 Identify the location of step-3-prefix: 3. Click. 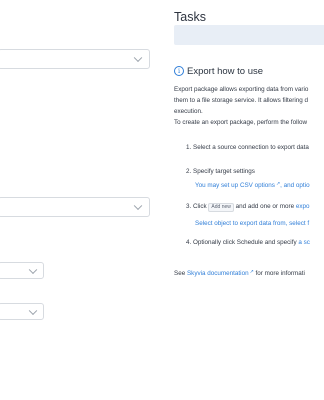
(197, 206).